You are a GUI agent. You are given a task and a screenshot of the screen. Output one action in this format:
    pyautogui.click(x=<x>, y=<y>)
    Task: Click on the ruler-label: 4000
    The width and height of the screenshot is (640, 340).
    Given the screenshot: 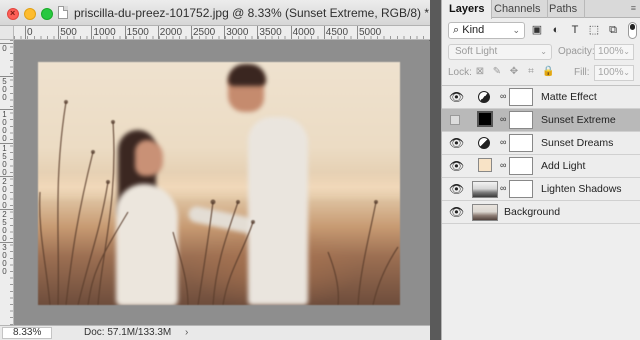 What is the action you would take?
    pyautogui.click(x=303, y=32)
    